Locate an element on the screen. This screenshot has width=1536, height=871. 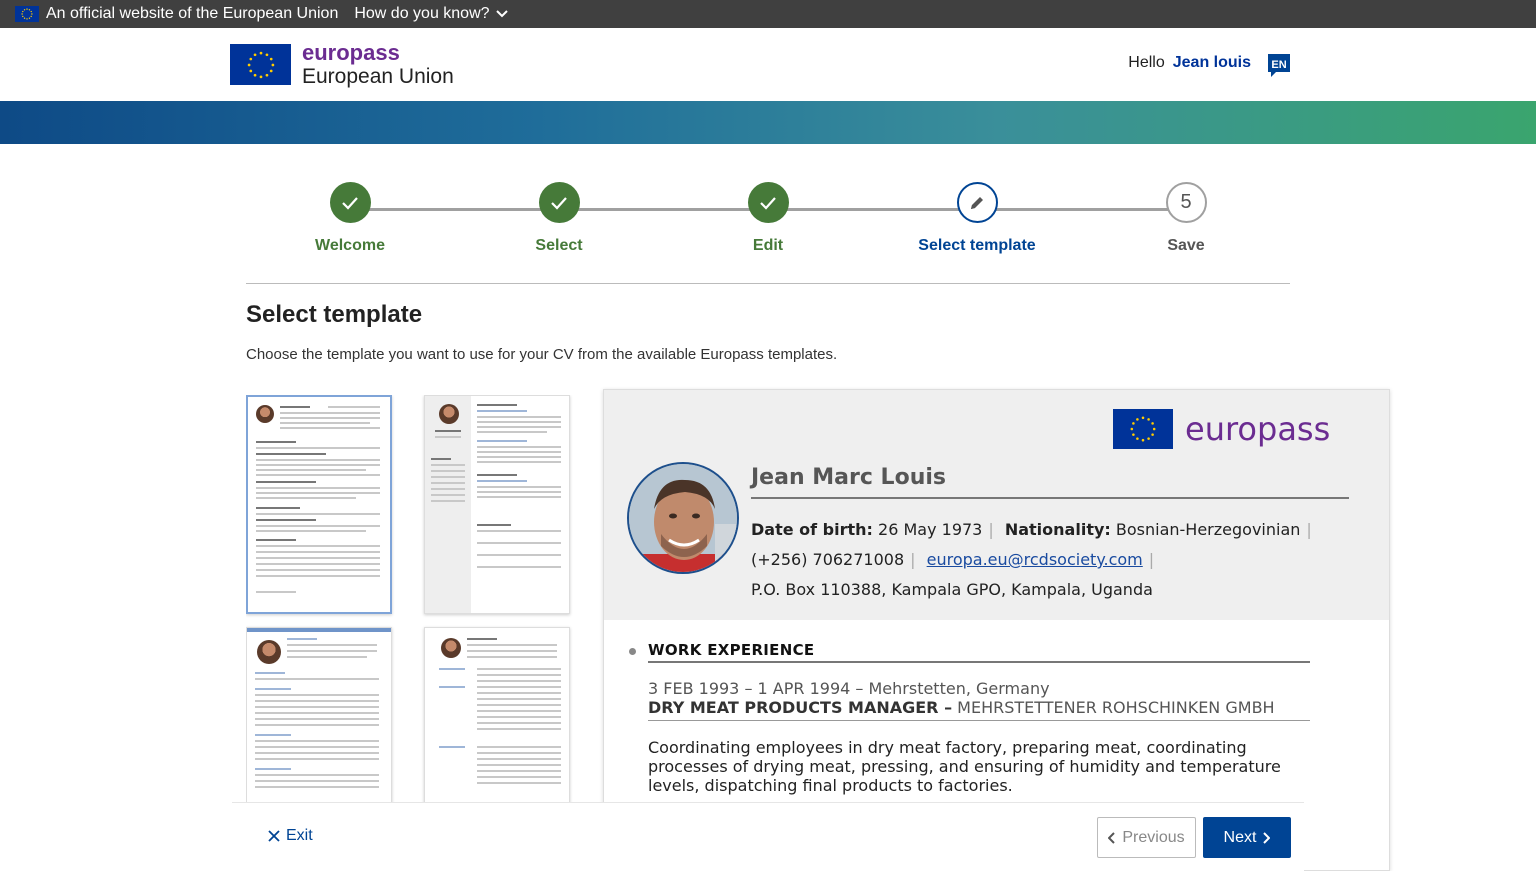
svg-text: EN is located at coordinates (1278, 65).